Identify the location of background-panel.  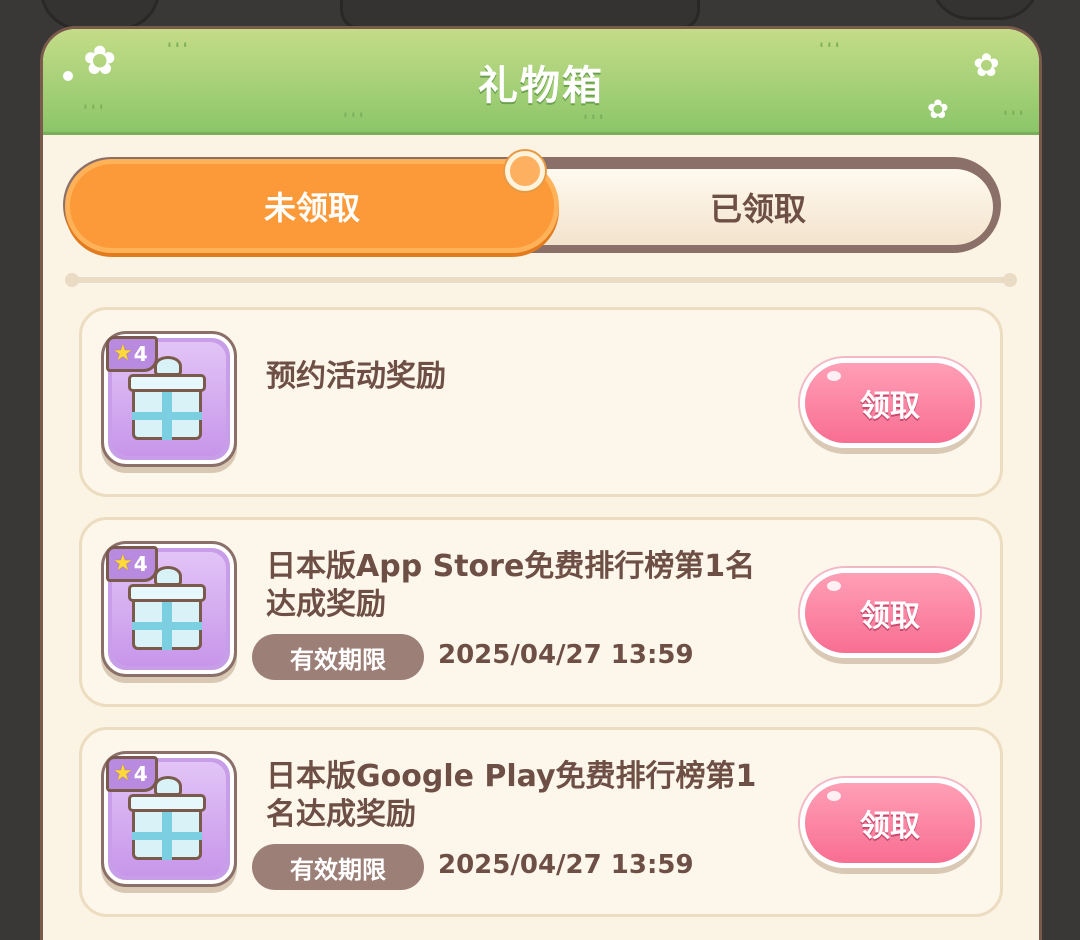
(985, 10).